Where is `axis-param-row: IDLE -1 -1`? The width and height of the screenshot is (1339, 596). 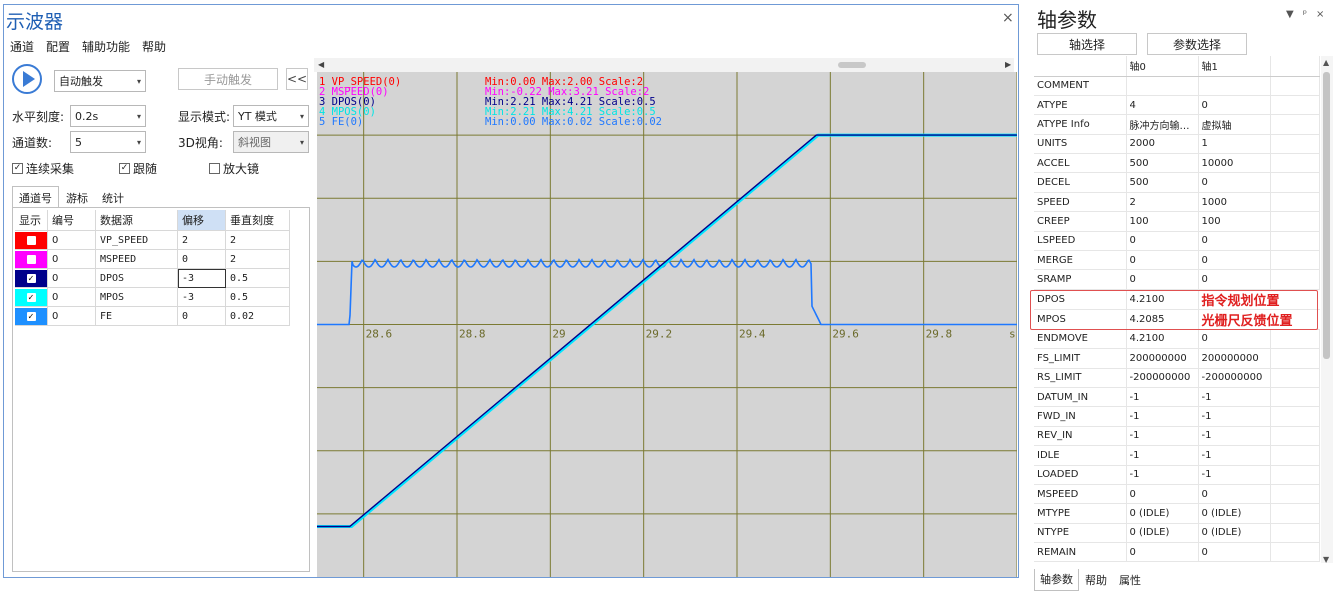
axis-param-row: IDLE -1 -1 is located at coordinates (1177, 455).